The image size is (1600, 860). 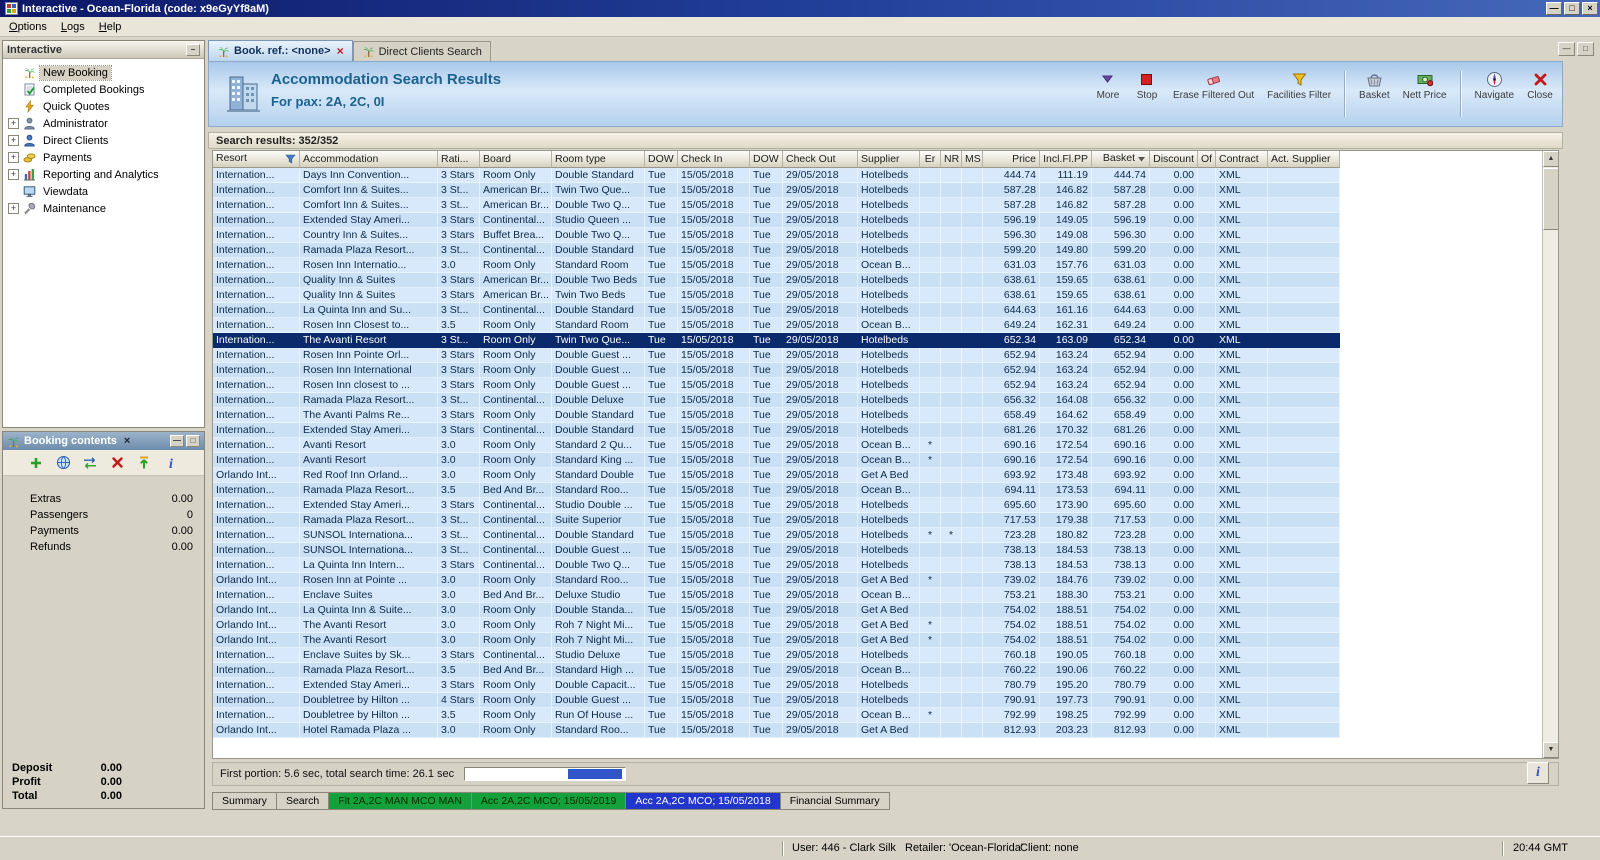 I want to click on close-button: Close, so click(x=1540, y=86).